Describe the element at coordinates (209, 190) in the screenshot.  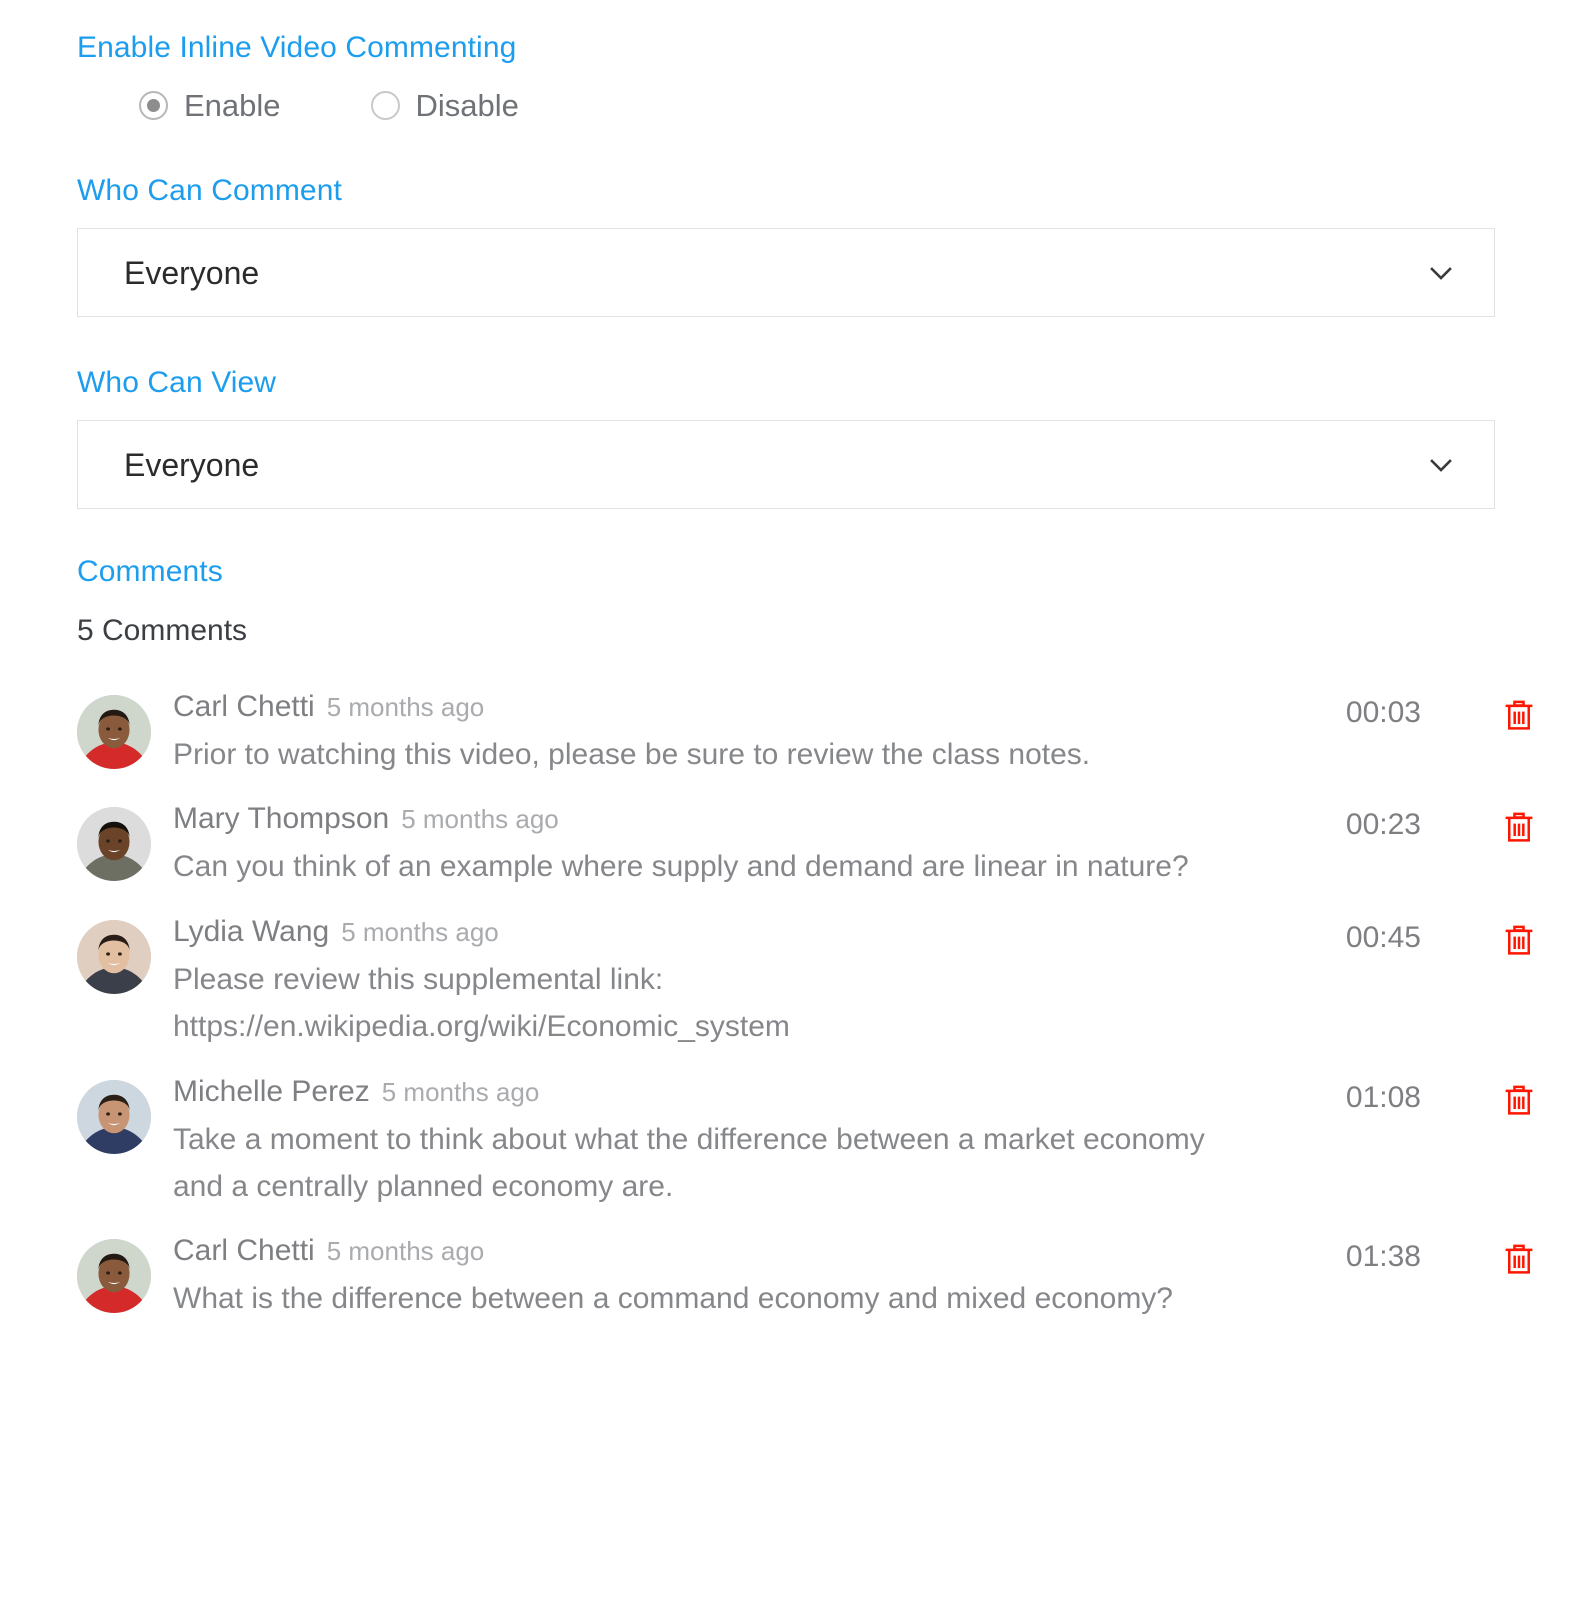
I see `who-can-comment-label: Who Can Comment` at that location.